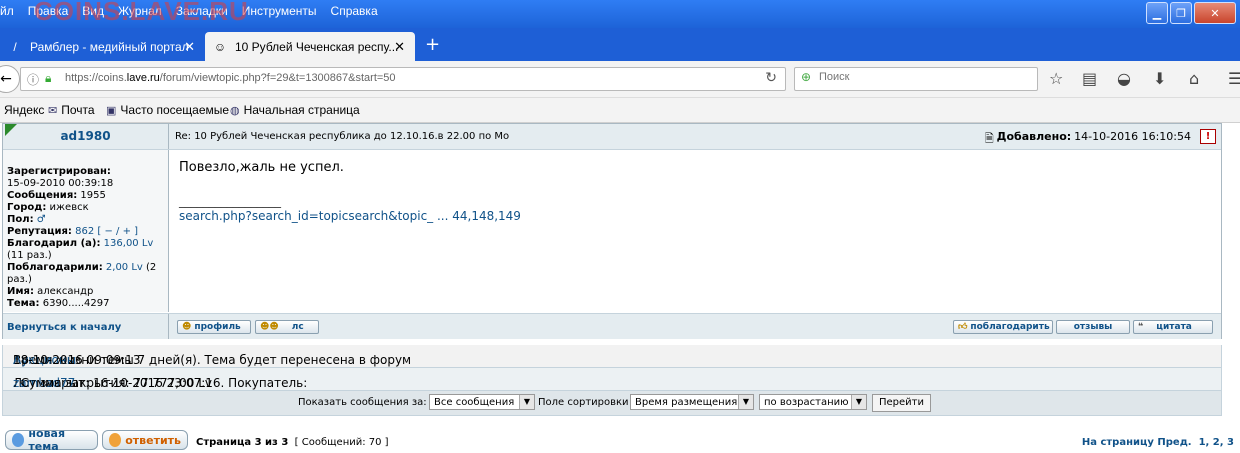 The image size is (1240, 453). I want to click on new-topic-icon, so click(18, 440).